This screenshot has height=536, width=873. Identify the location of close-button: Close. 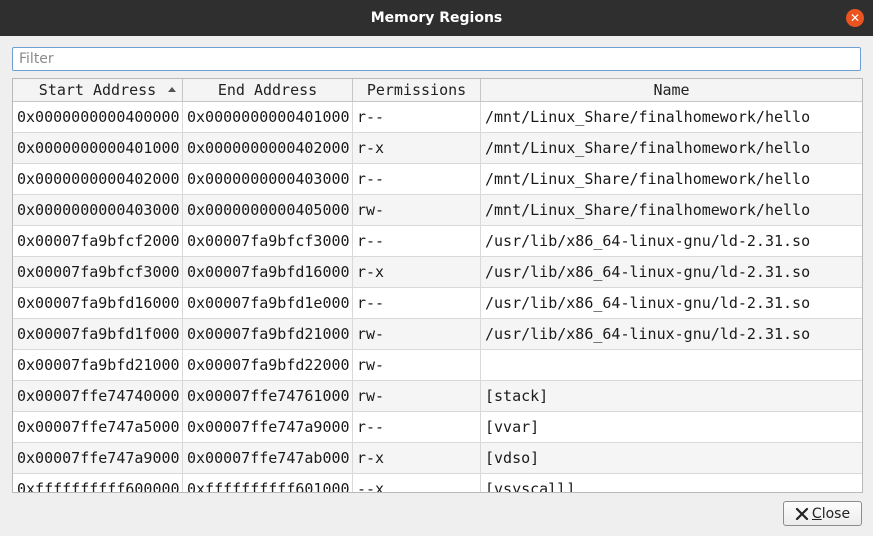
(822, 513).